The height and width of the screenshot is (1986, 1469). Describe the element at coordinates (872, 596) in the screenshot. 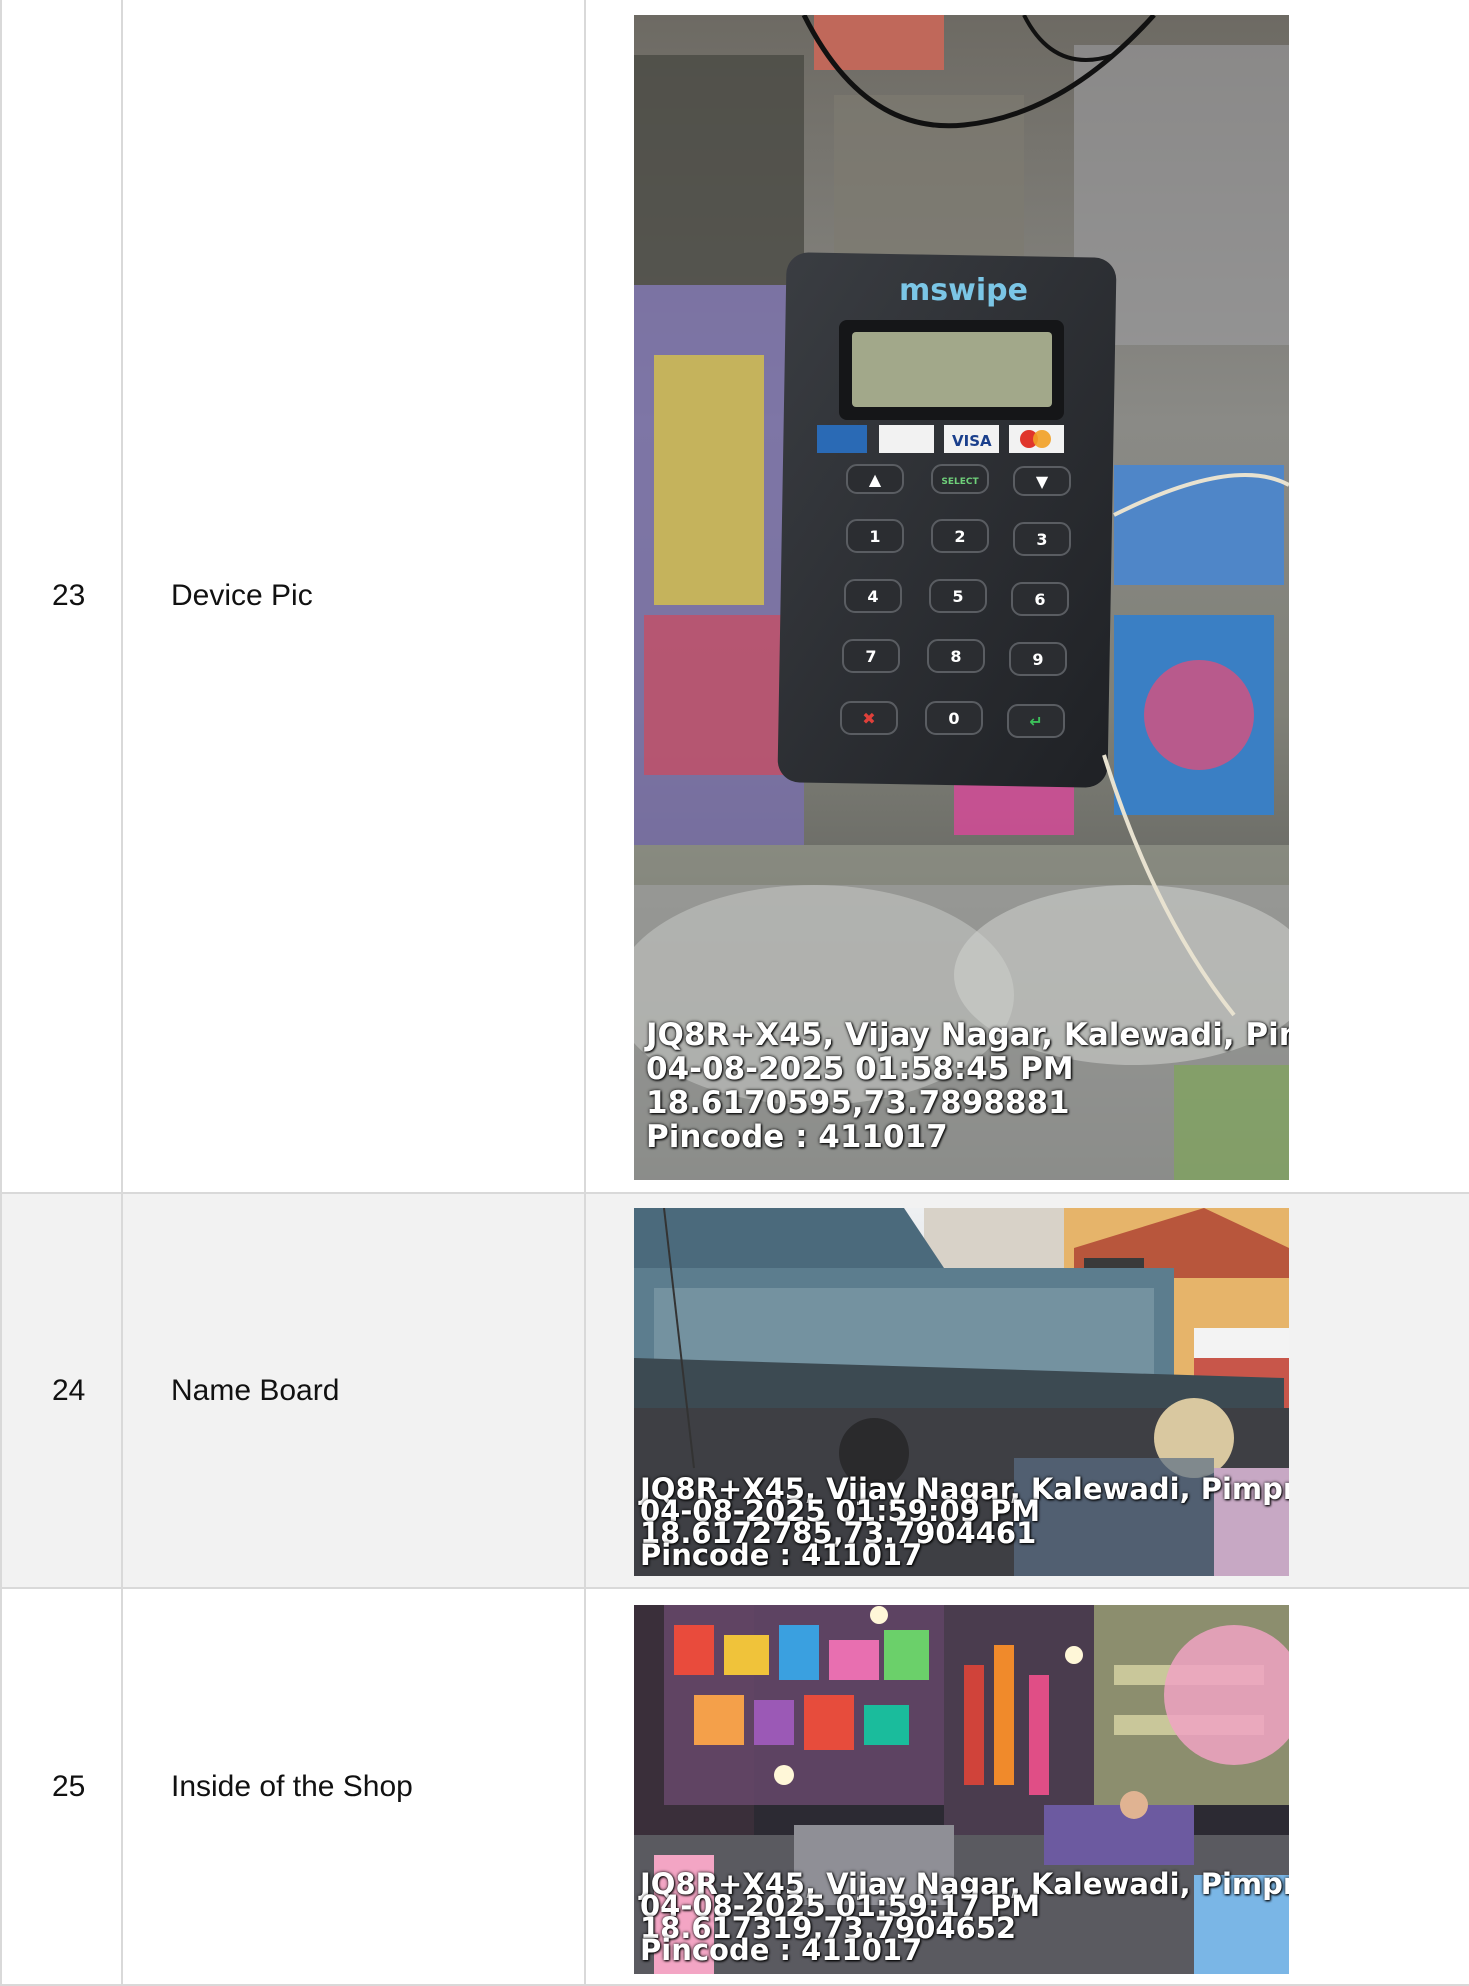

I see `key-4: 4` at that location.